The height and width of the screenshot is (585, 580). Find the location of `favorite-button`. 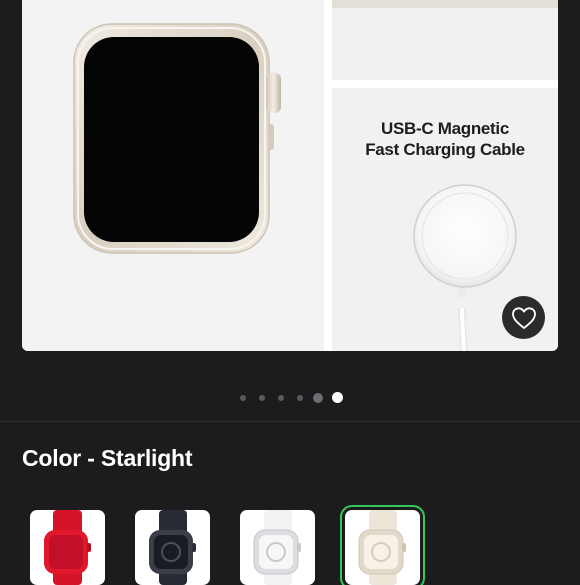

favorite-button is located at coordinates (523, 317).